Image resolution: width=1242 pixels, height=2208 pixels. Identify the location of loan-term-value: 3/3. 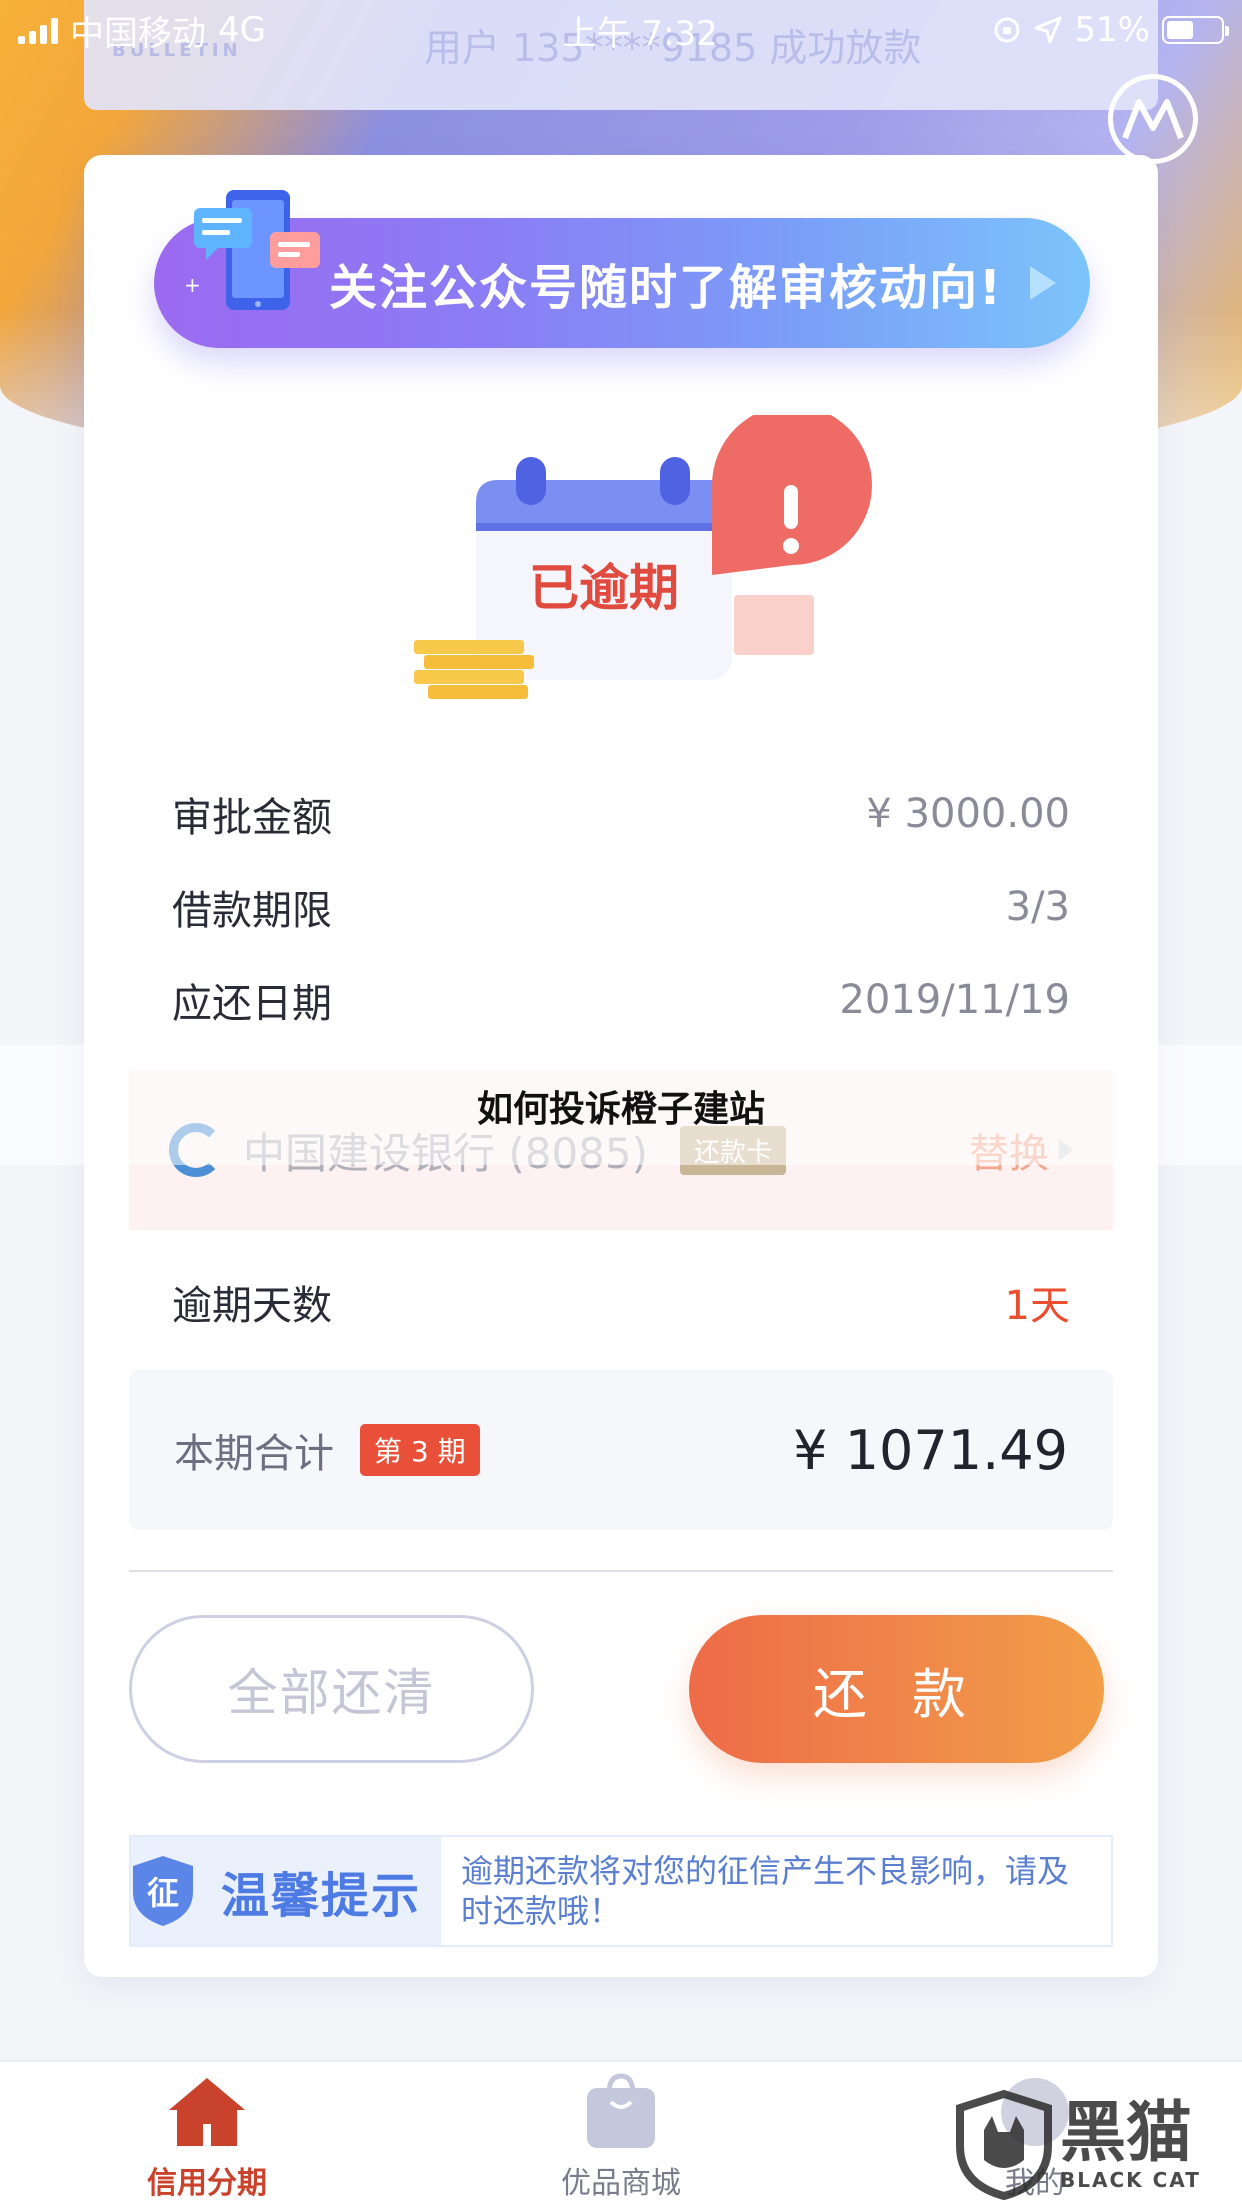
(1037, 907).